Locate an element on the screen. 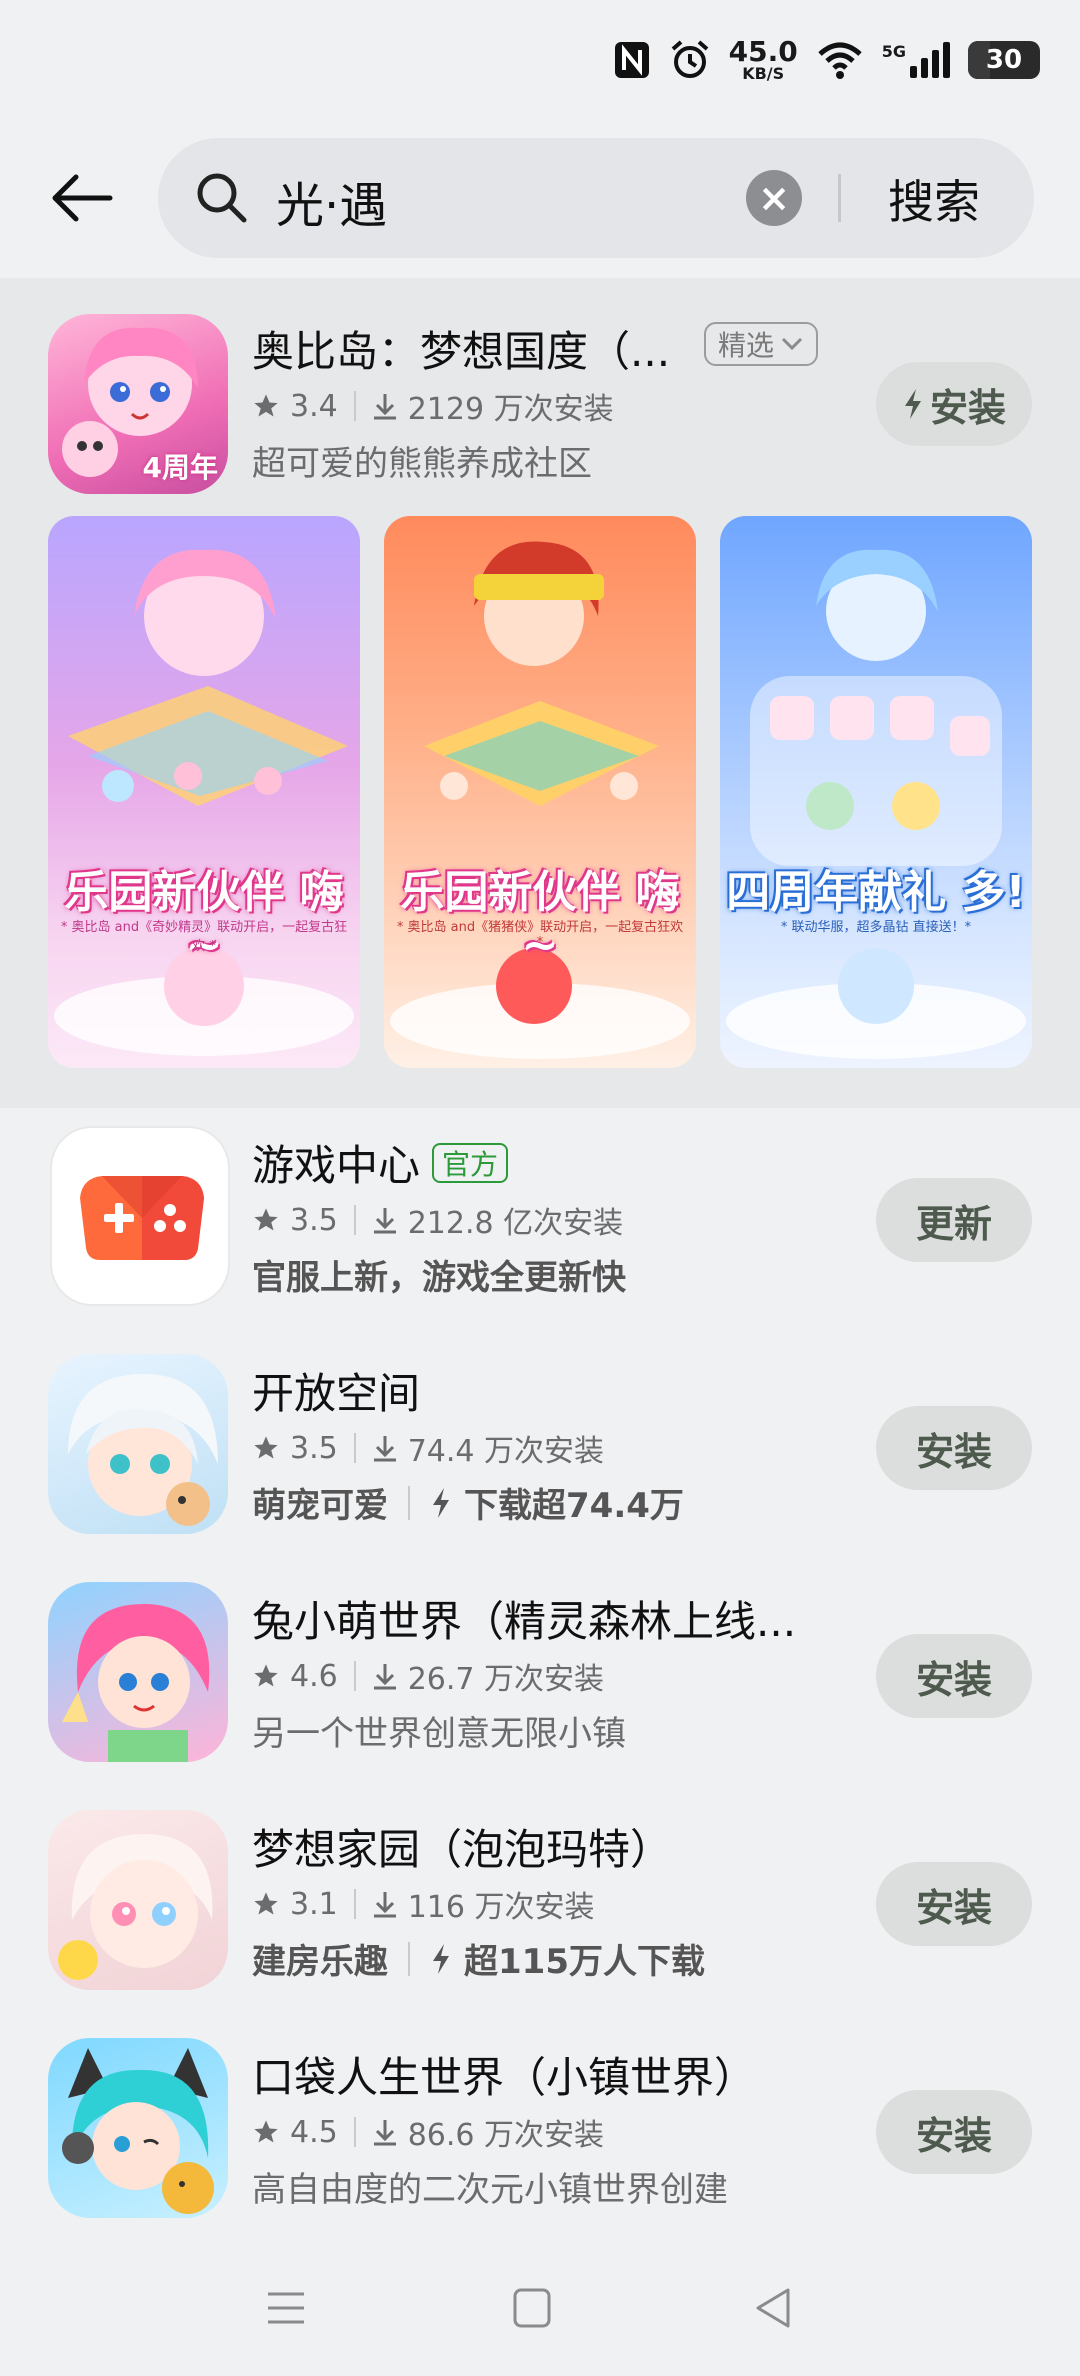  battery-level: 30 is located at coordinates (1004, 60).